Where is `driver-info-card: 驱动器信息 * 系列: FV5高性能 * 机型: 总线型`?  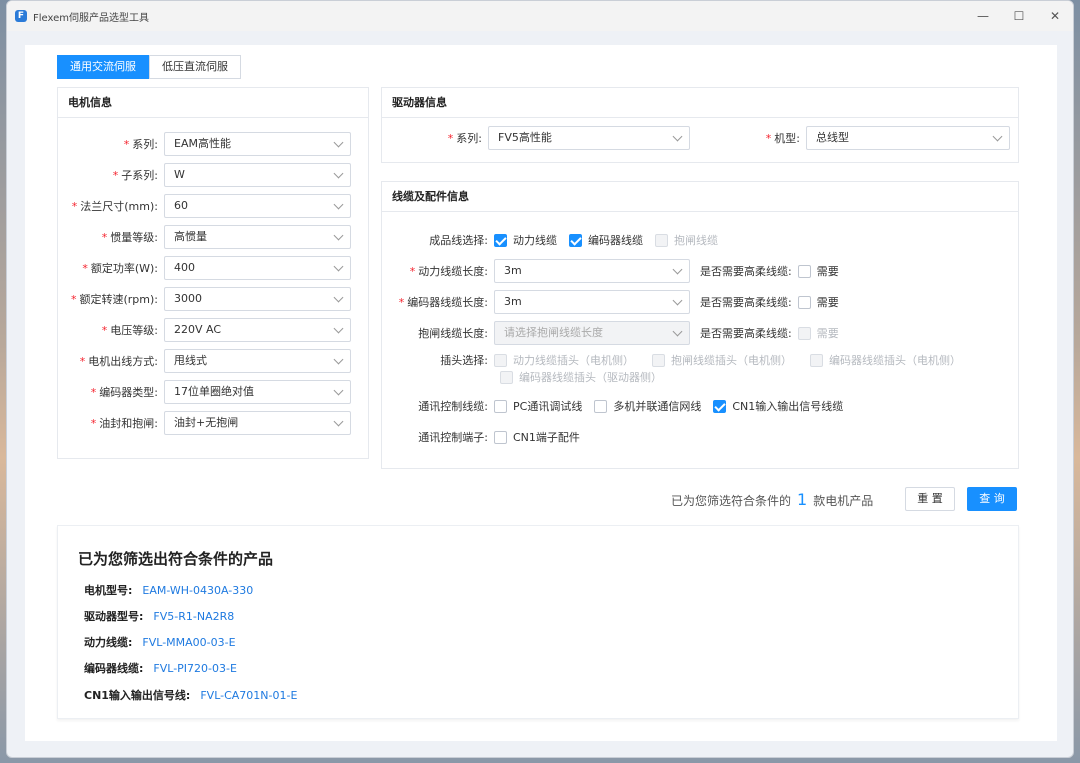
driver-info-card: 驱动器信息 * 系列: FV5高性能 * 机型: 总线型 is located at coordinates (700, 125).